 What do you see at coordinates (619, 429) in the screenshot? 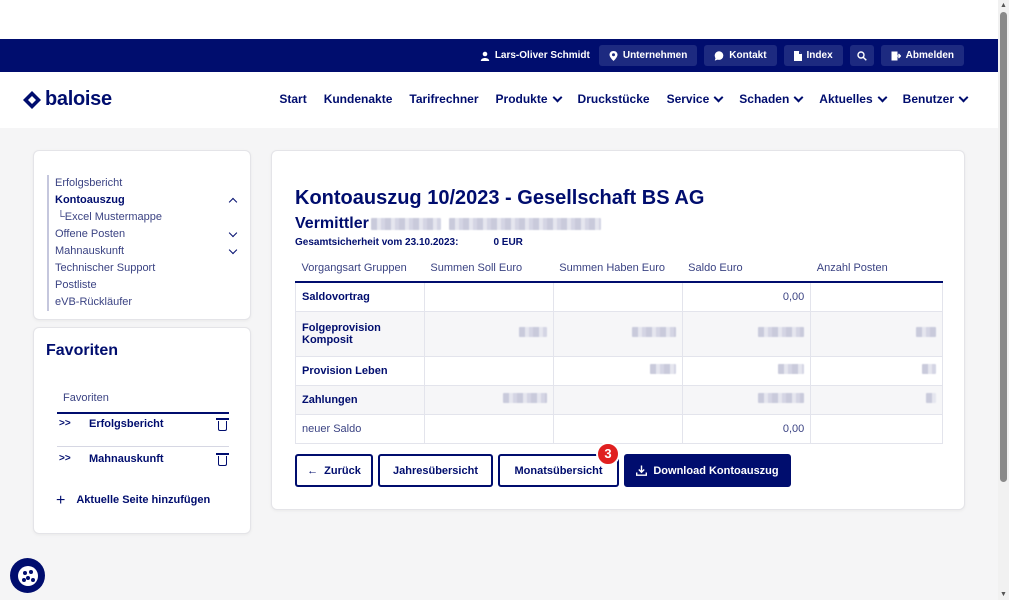
I see `table-row: neuer Saldo 0,00` at bounding box center [619, 429].